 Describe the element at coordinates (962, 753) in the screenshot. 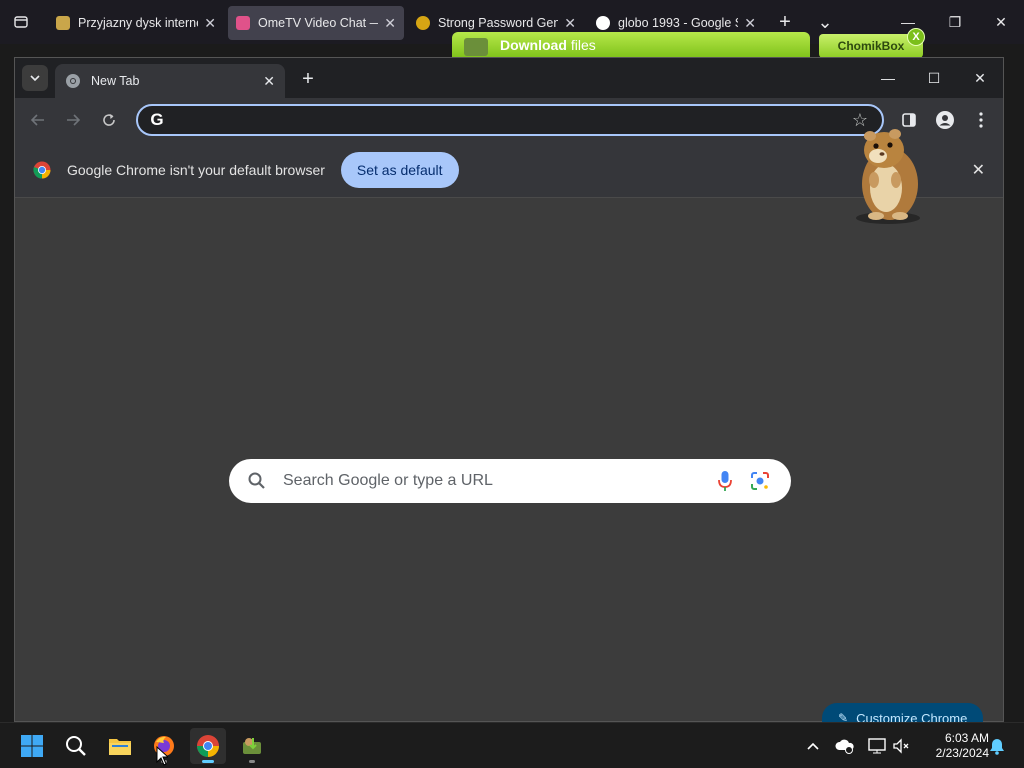

I see `clock-date: 2/23/2024` at that location.